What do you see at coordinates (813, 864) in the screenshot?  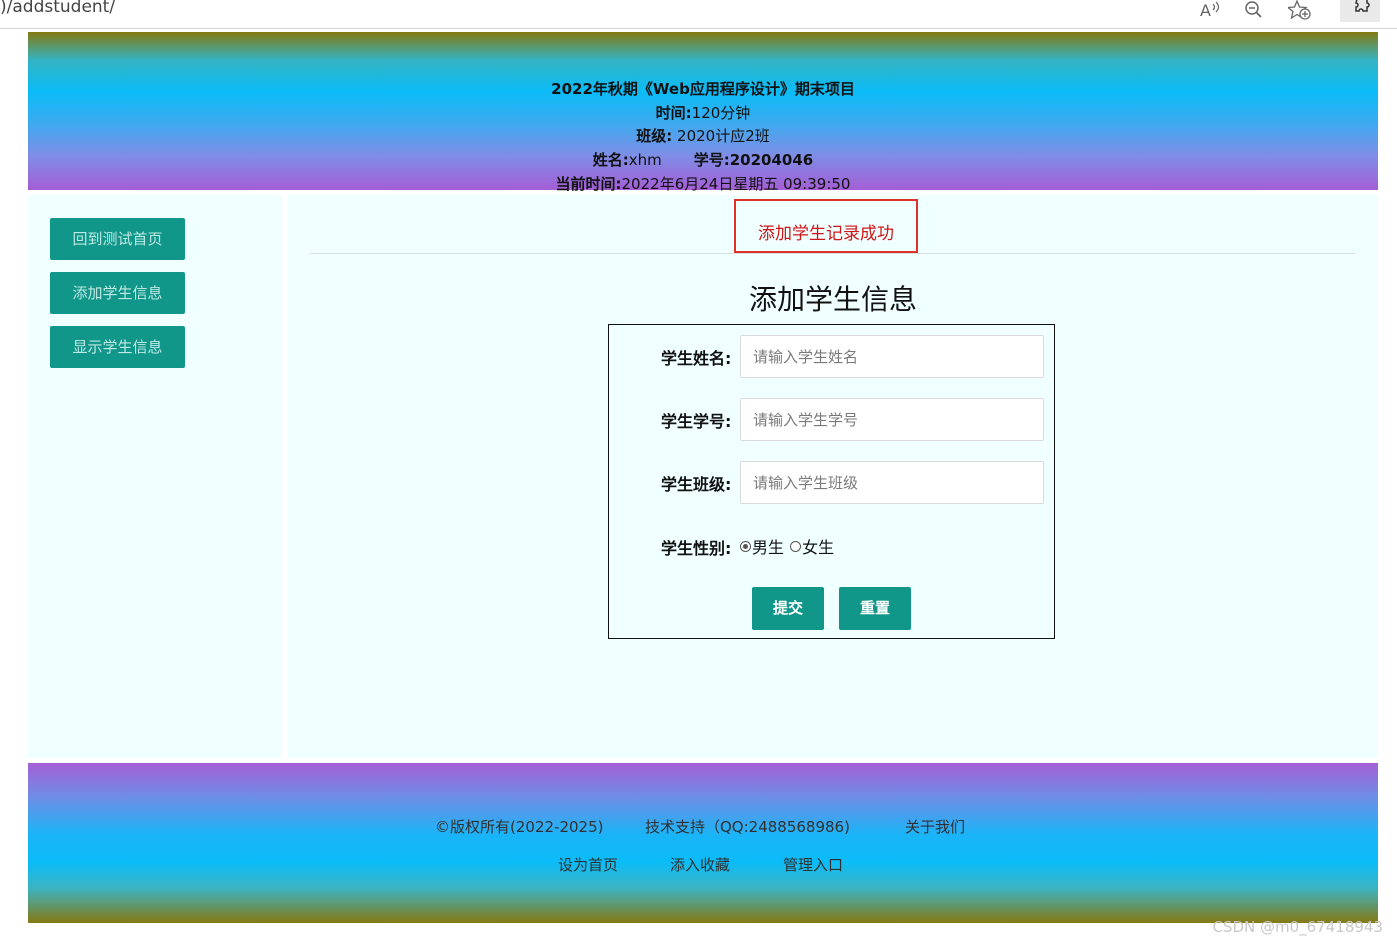 I see `footer-admin-entry: 管理入口` at bounding box center [813, 864].